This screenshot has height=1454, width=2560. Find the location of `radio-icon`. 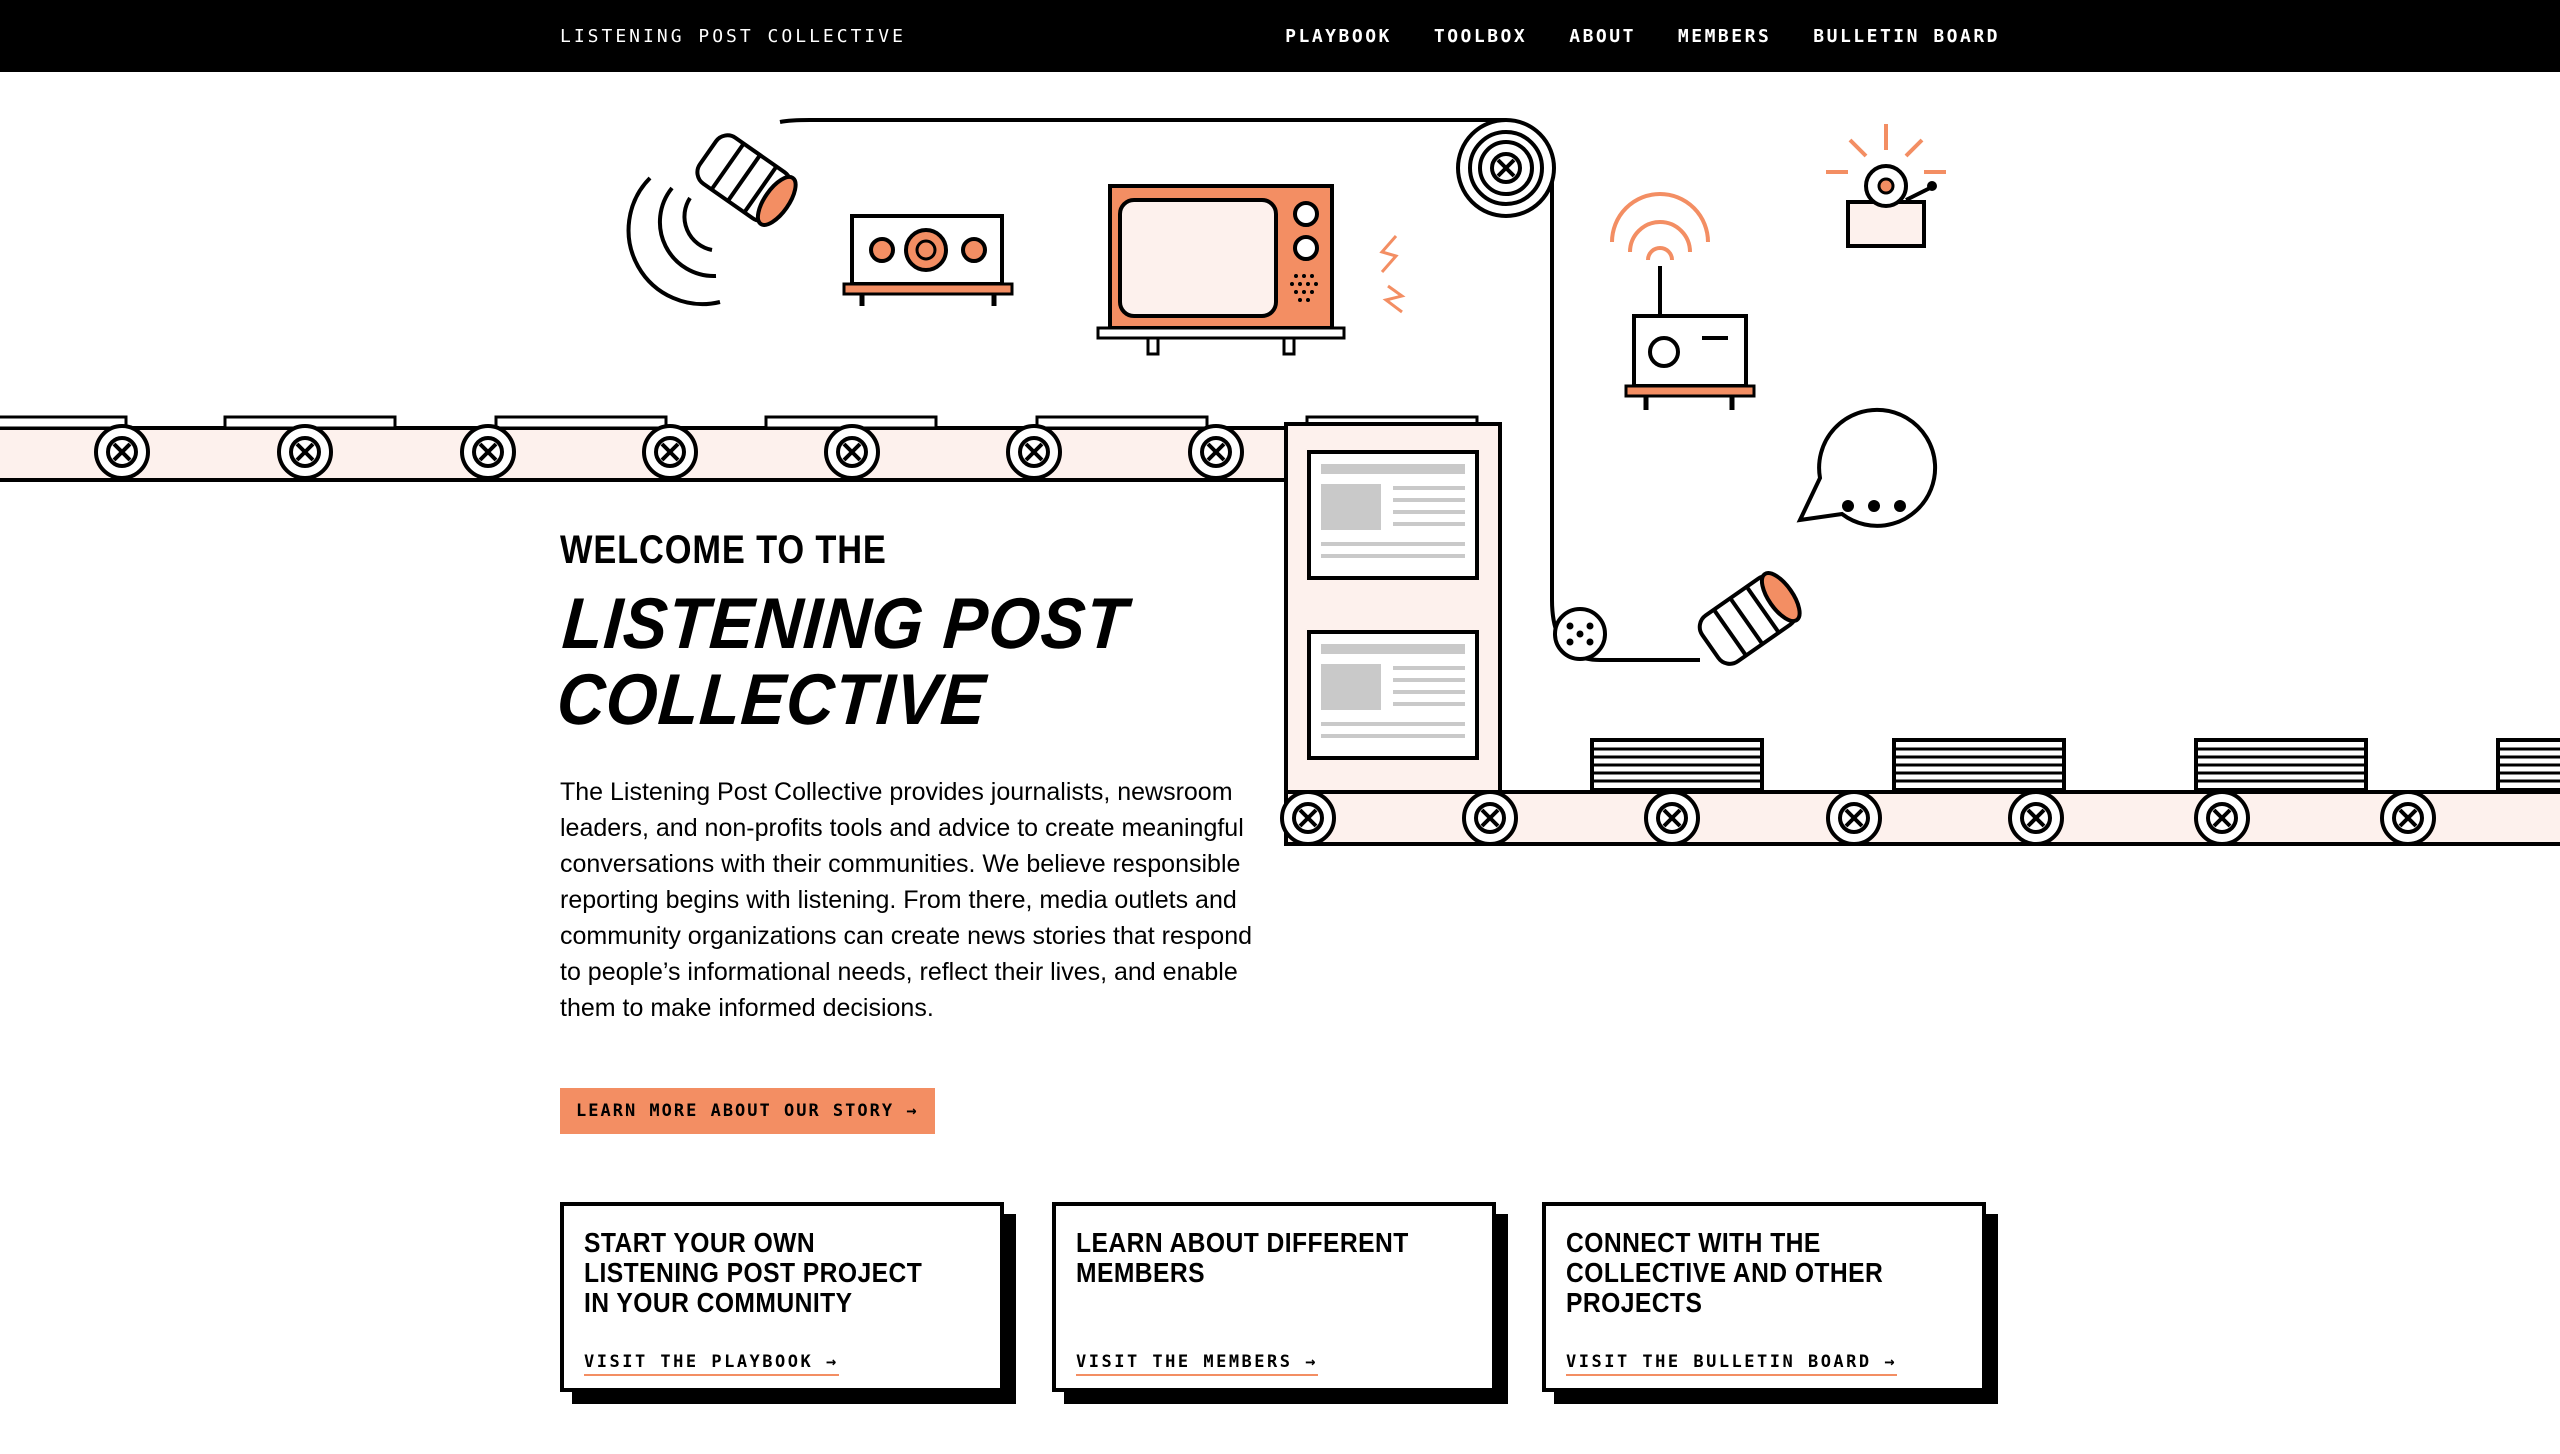

radio-icon is located at coordinates (928, 260).